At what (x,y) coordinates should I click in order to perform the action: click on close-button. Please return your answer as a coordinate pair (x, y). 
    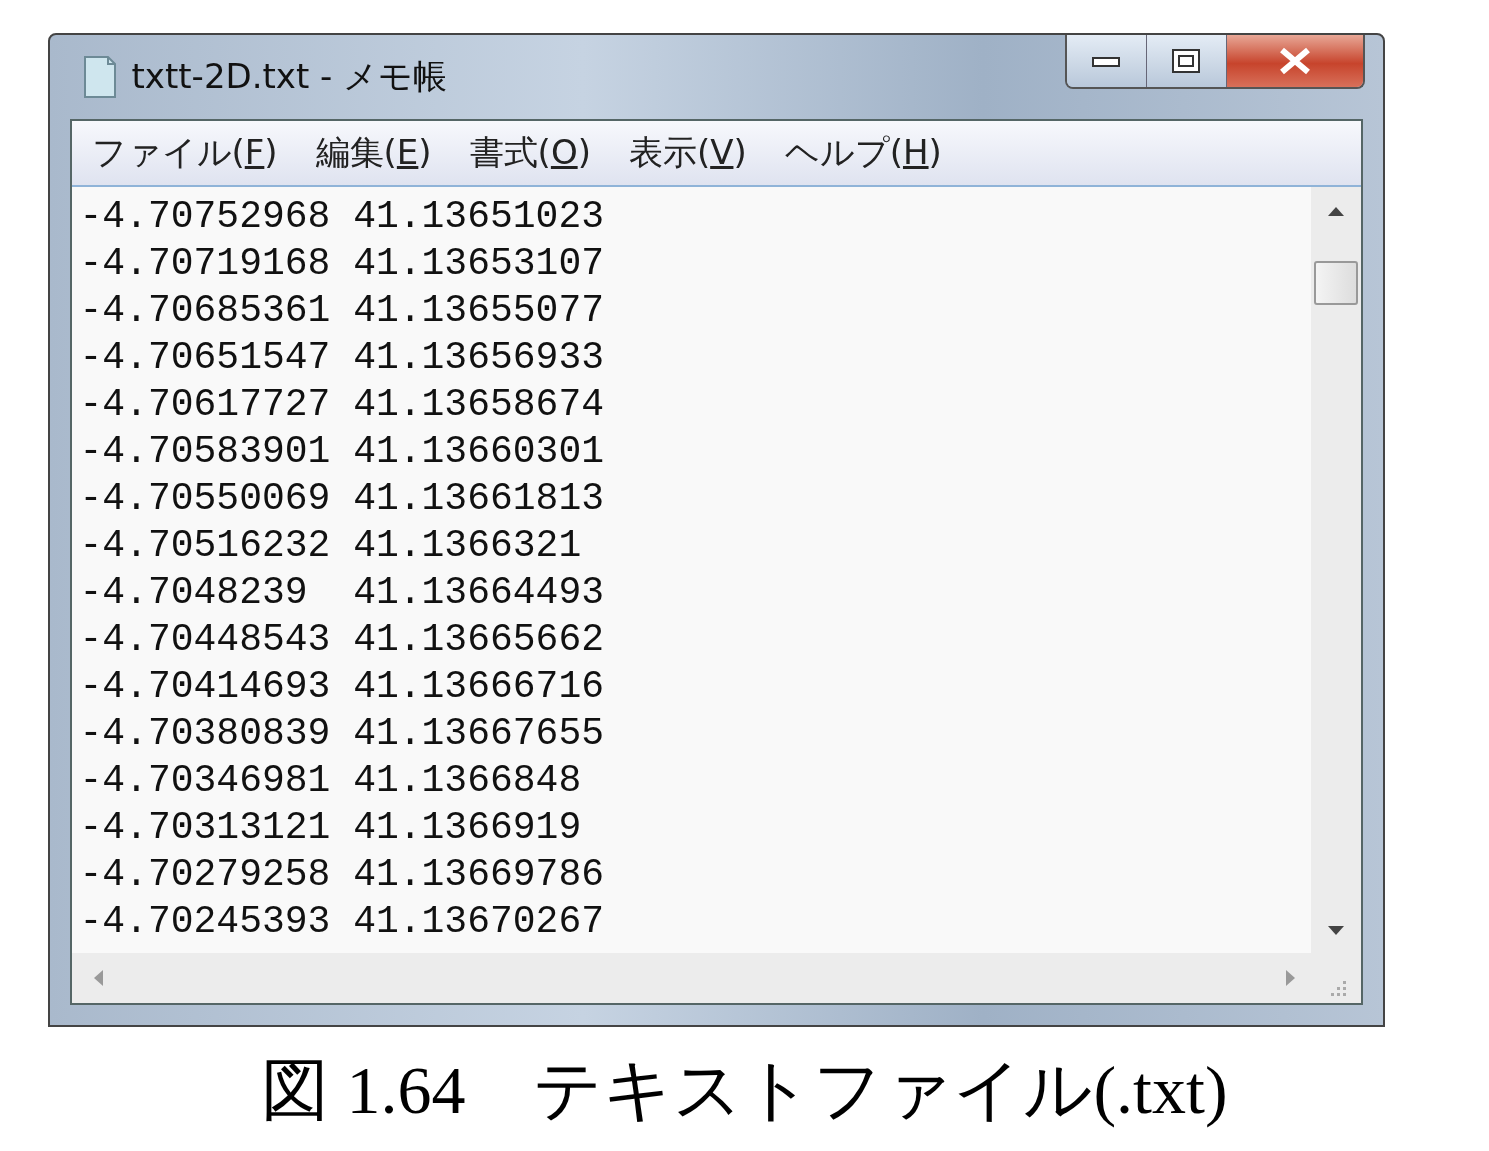
    Looking at the image, I should click on (1294, 61).